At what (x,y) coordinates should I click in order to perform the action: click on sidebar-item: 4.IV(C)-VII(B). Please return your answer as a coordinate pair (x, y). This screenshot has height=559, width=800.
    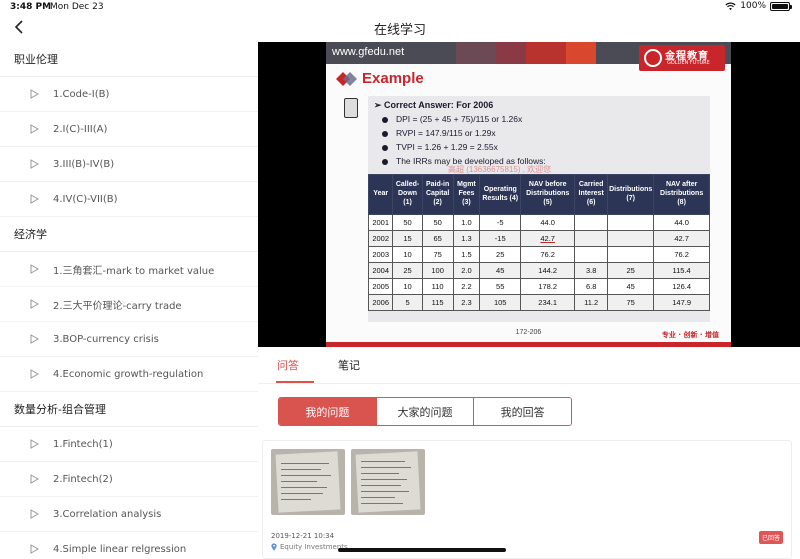
    Looking at the image, I should click on (129, 199).